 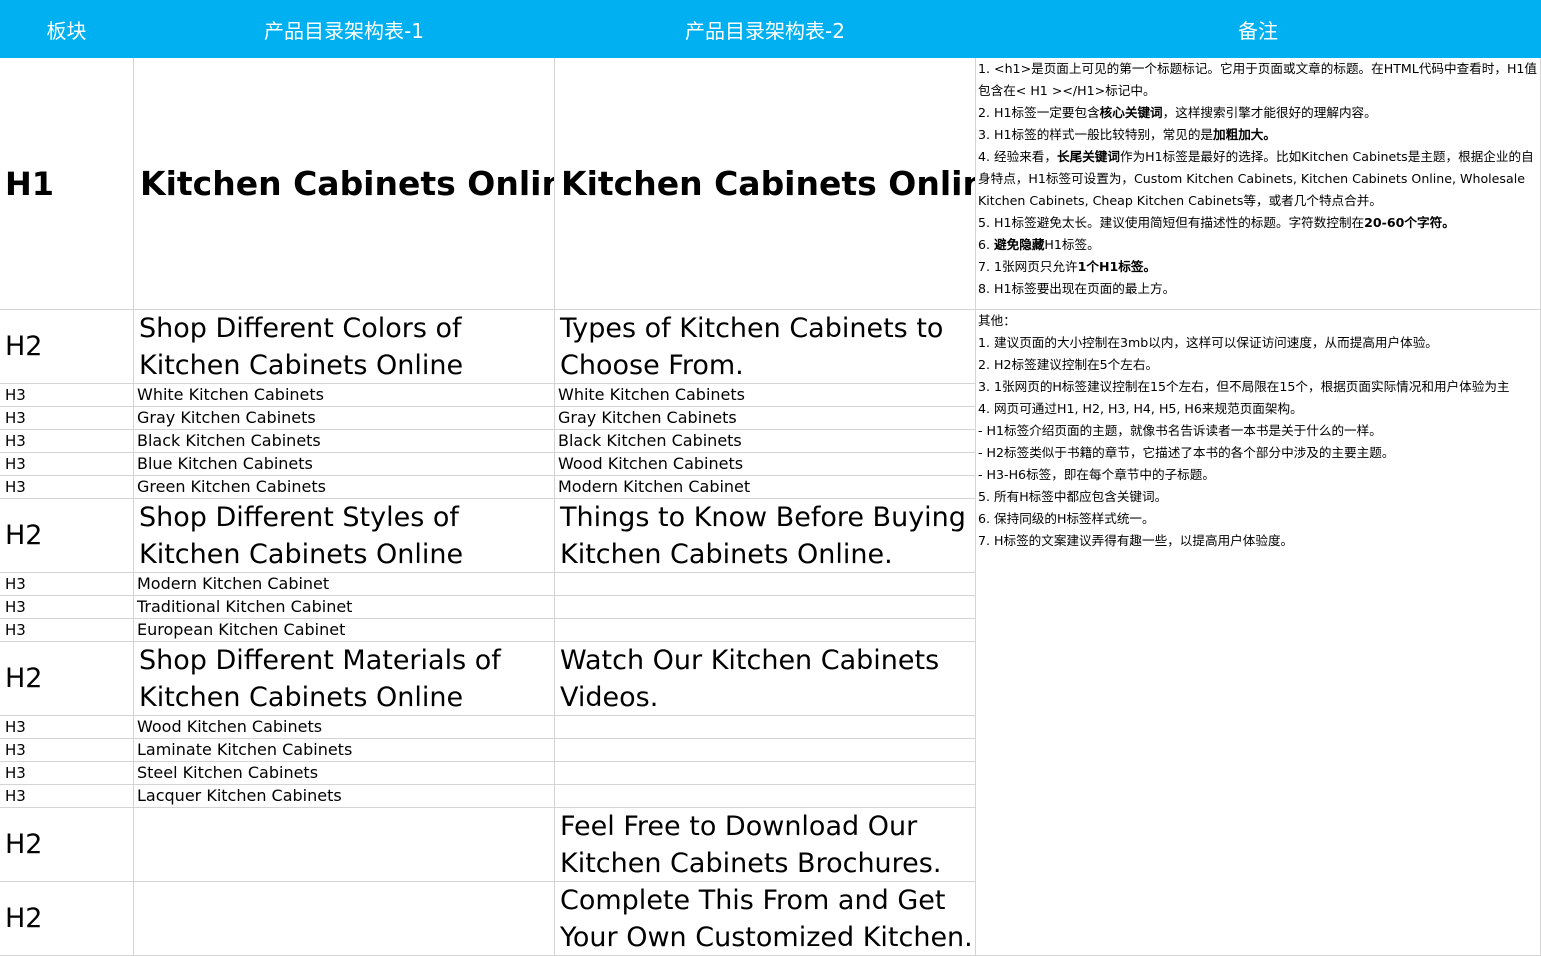 What do you see at coordinates (344, 607) in the screenshot?
I see `h3-cell-table1: Traditional Kitchen Cabinet` at bounding box center [344, 607].